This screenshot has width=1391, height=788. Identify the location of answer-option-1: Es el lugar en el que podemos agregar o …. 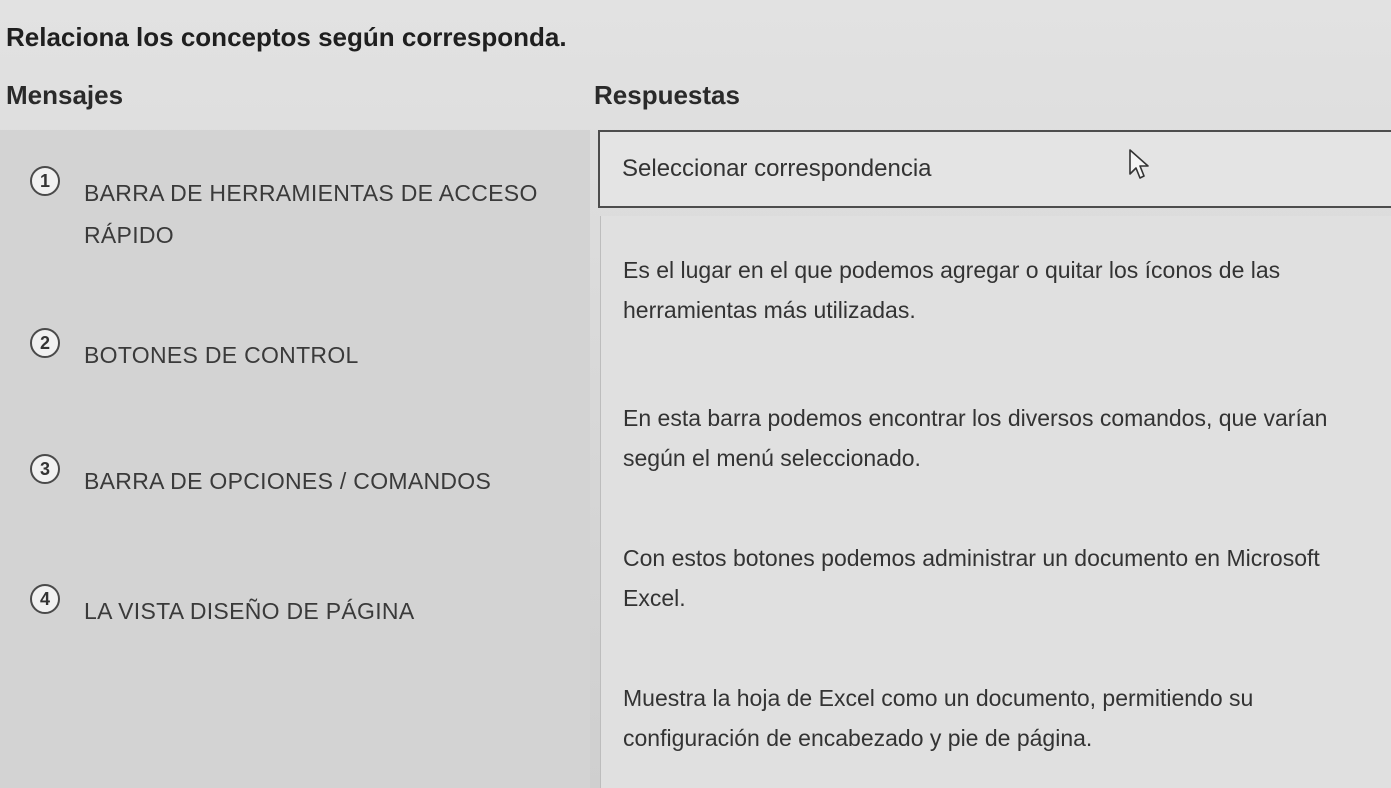
(993, 290).